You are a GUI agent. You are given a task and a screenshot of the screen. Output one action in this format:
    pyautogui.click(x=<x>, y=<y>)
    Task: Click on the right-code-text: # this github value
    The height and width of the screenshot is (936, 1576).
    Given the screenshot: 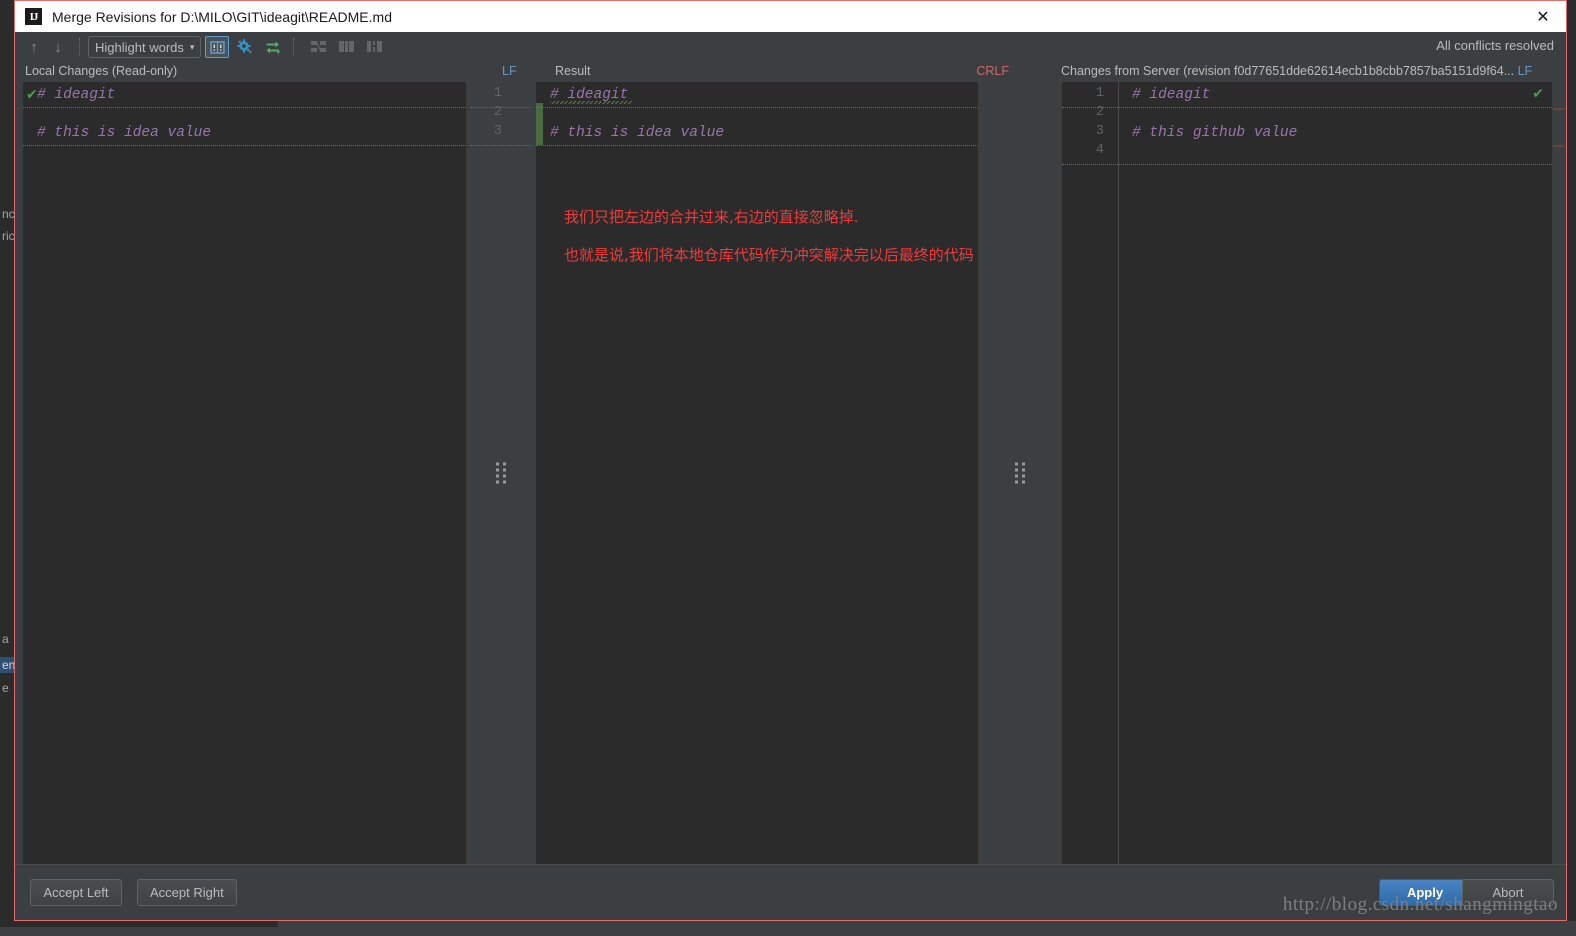 What is the action you would take?
    pyautogui.click(x=1215, y=132)
    